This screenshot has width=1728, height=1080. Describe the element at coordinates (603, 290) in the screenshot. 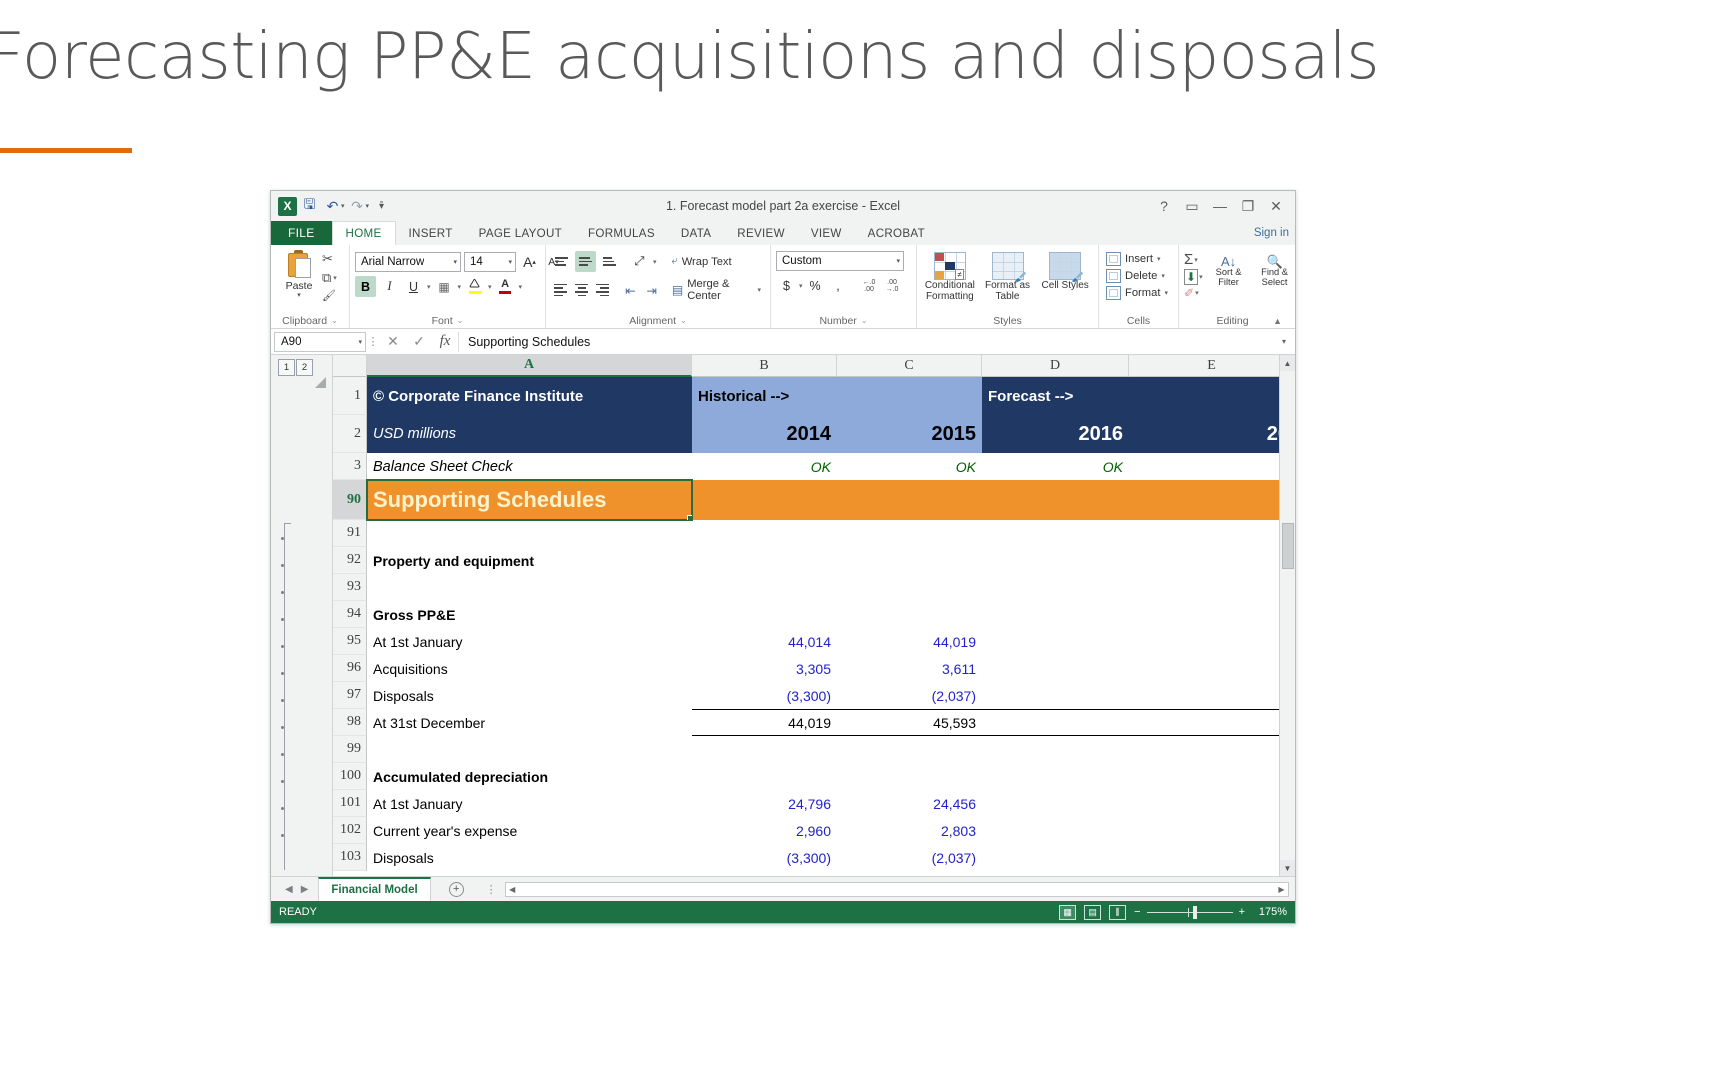

I see `align-right-icon` at that location.